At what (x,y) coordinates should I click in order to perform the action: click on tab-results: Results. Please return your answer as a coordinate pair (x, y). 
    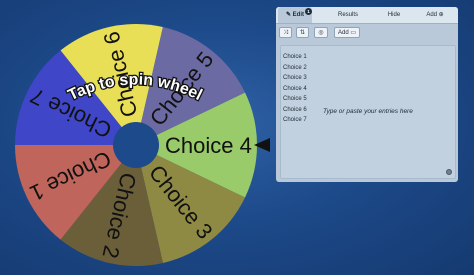
    Looking at the image, I should click on (348, 15).